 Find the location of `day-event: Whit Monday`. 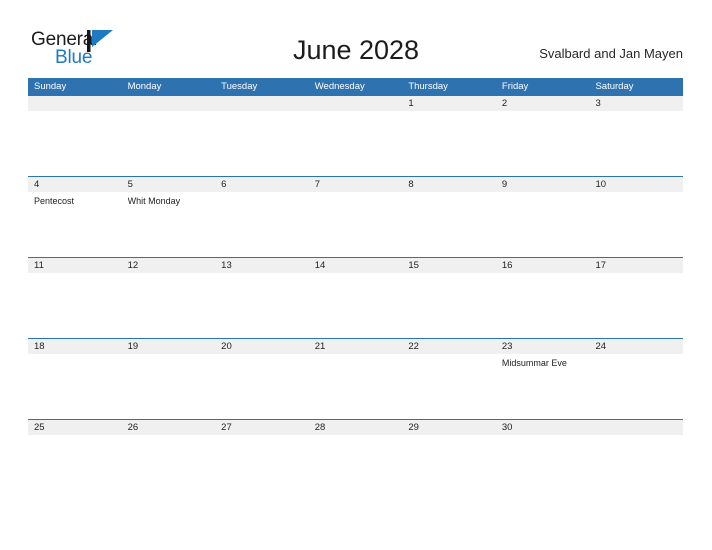

day-event: Whit Monday is located at coordinates (154, 201).